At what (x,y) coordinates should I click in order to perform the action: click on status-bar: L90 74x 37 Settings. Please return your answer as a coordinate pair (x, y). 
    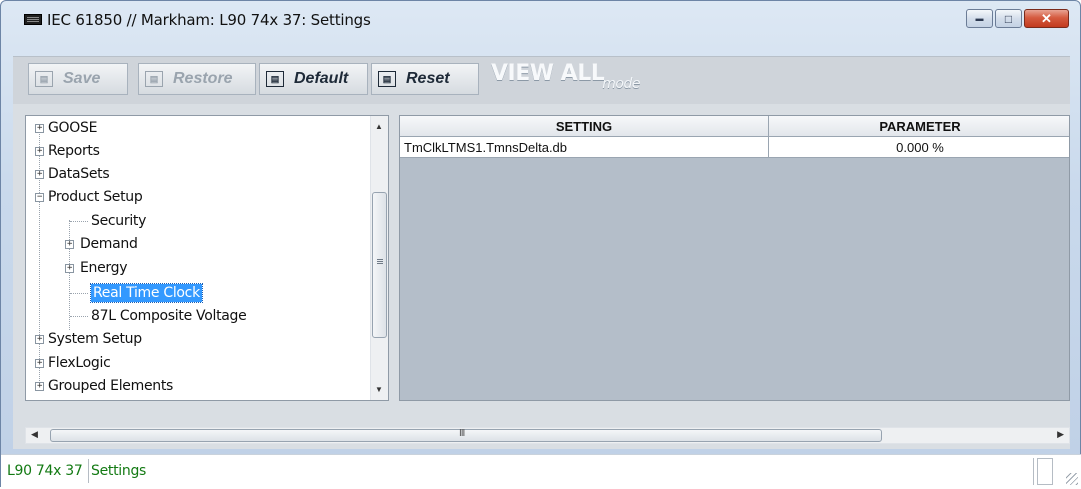
    Looking at the image, I should click on (541, 471).